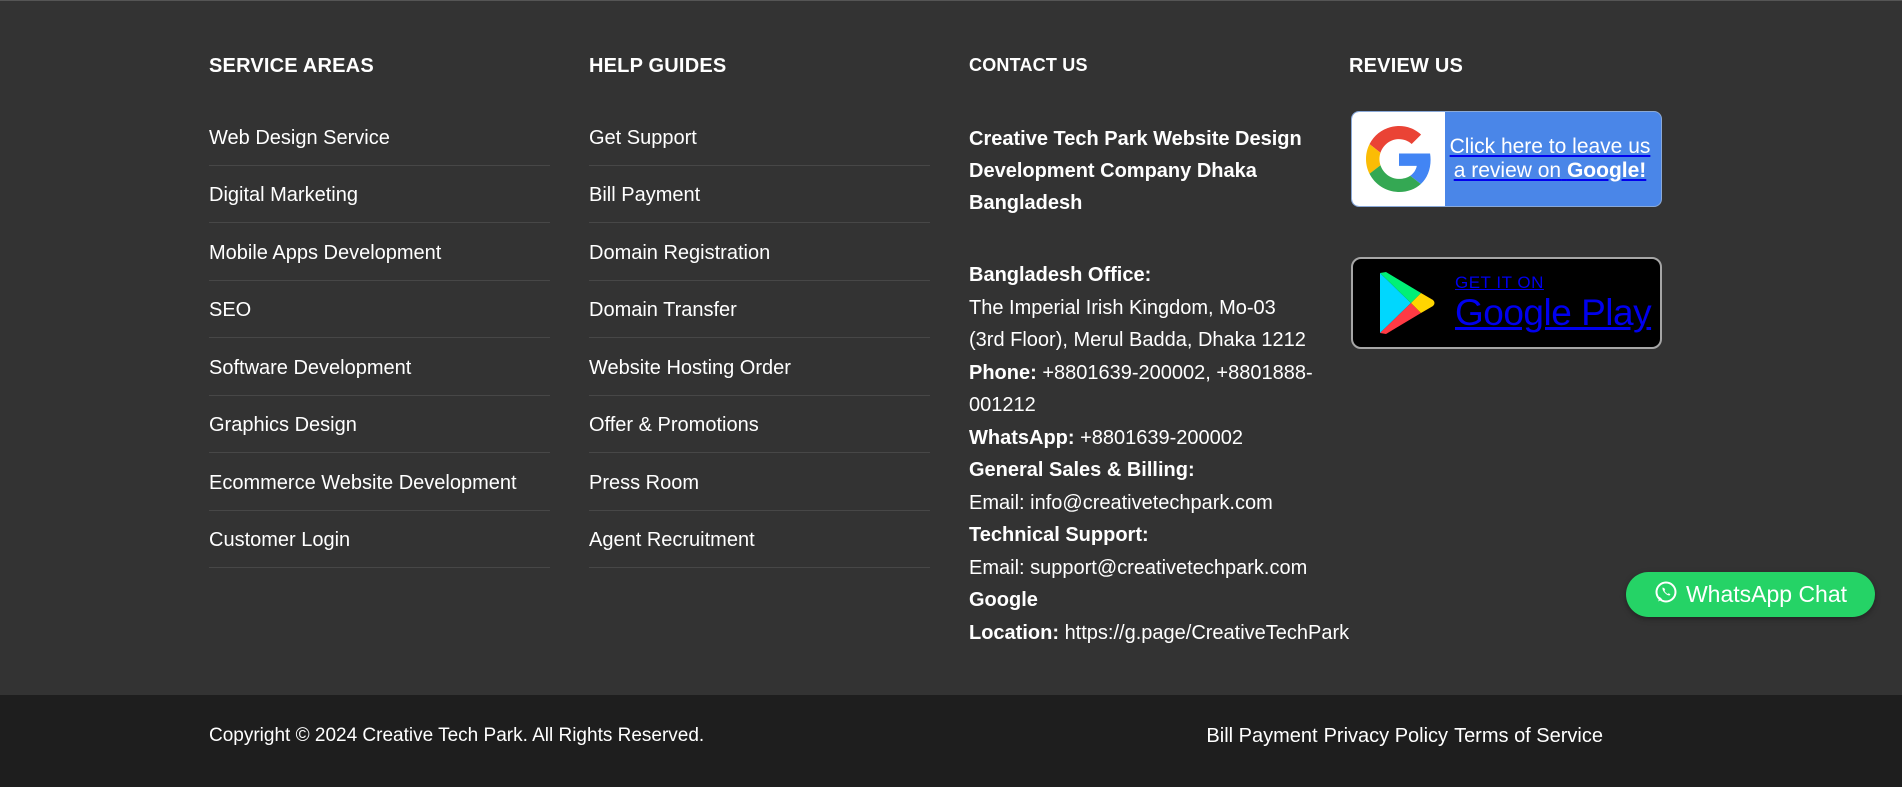 Image resolution: width=1902 pixels, height=787 pixels. I want to click on company-name-line: Creative Tech Park Website Design, so click(1135, 139).